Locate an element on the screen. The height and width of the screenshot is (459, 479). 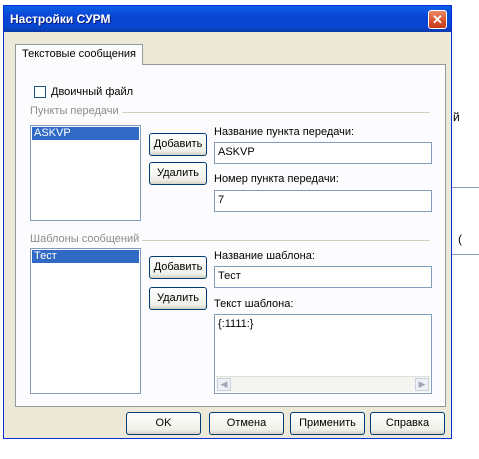
button-label: Применить is located at coordinates (327, 423).